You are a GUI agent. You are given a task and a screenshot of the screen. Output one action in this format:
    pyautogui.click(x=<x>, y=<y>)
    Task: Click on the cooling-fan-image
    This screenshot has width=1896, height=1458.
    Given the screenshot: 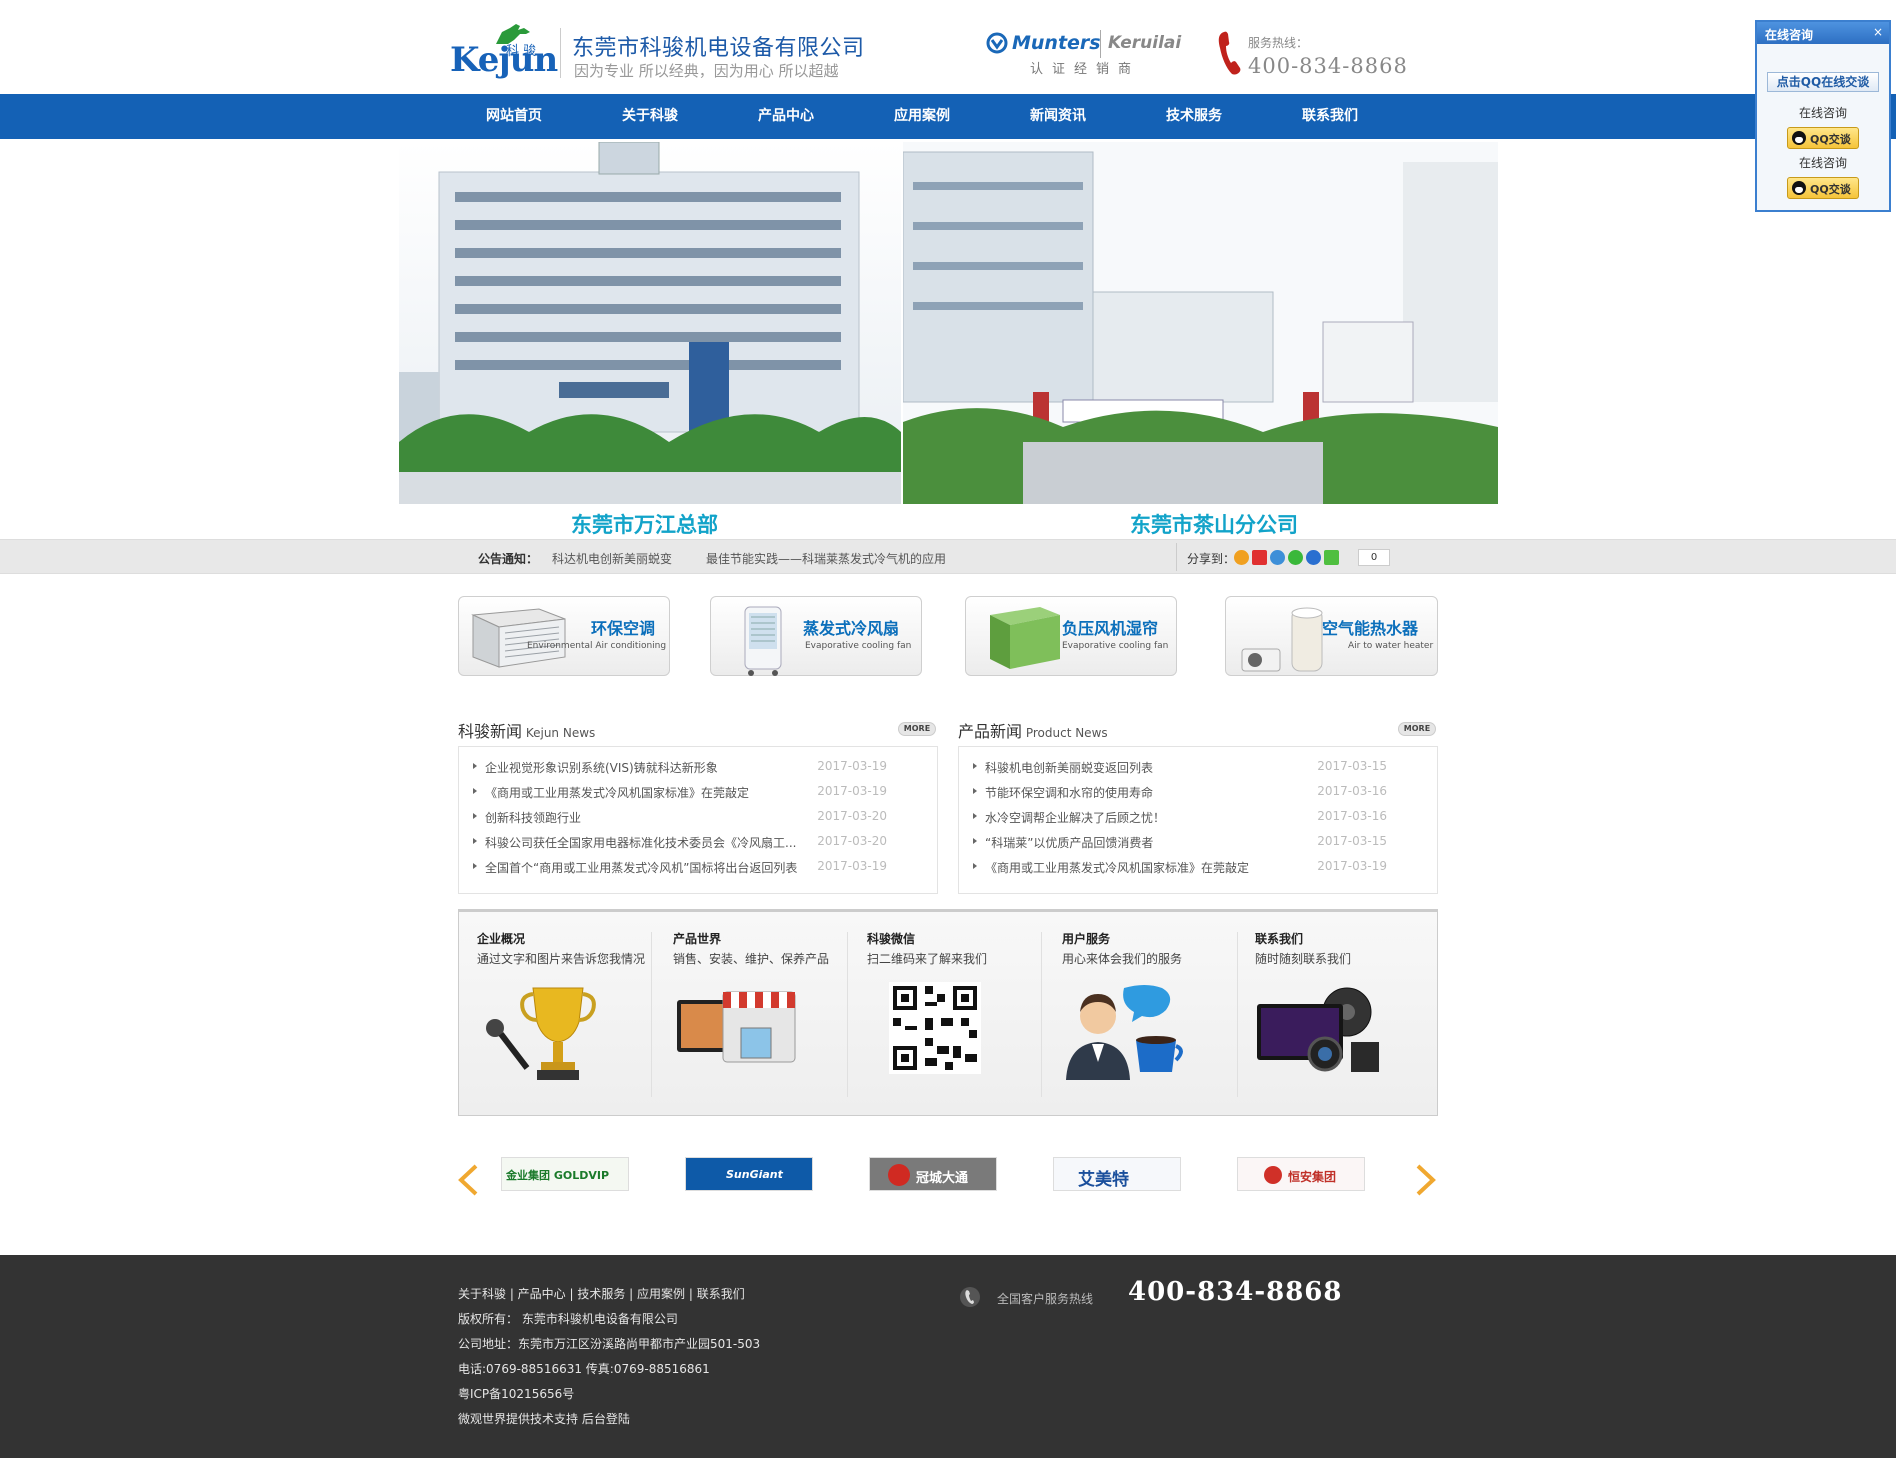 What is the action you would take?
    pyautogui.click(x=763, y=641)
    